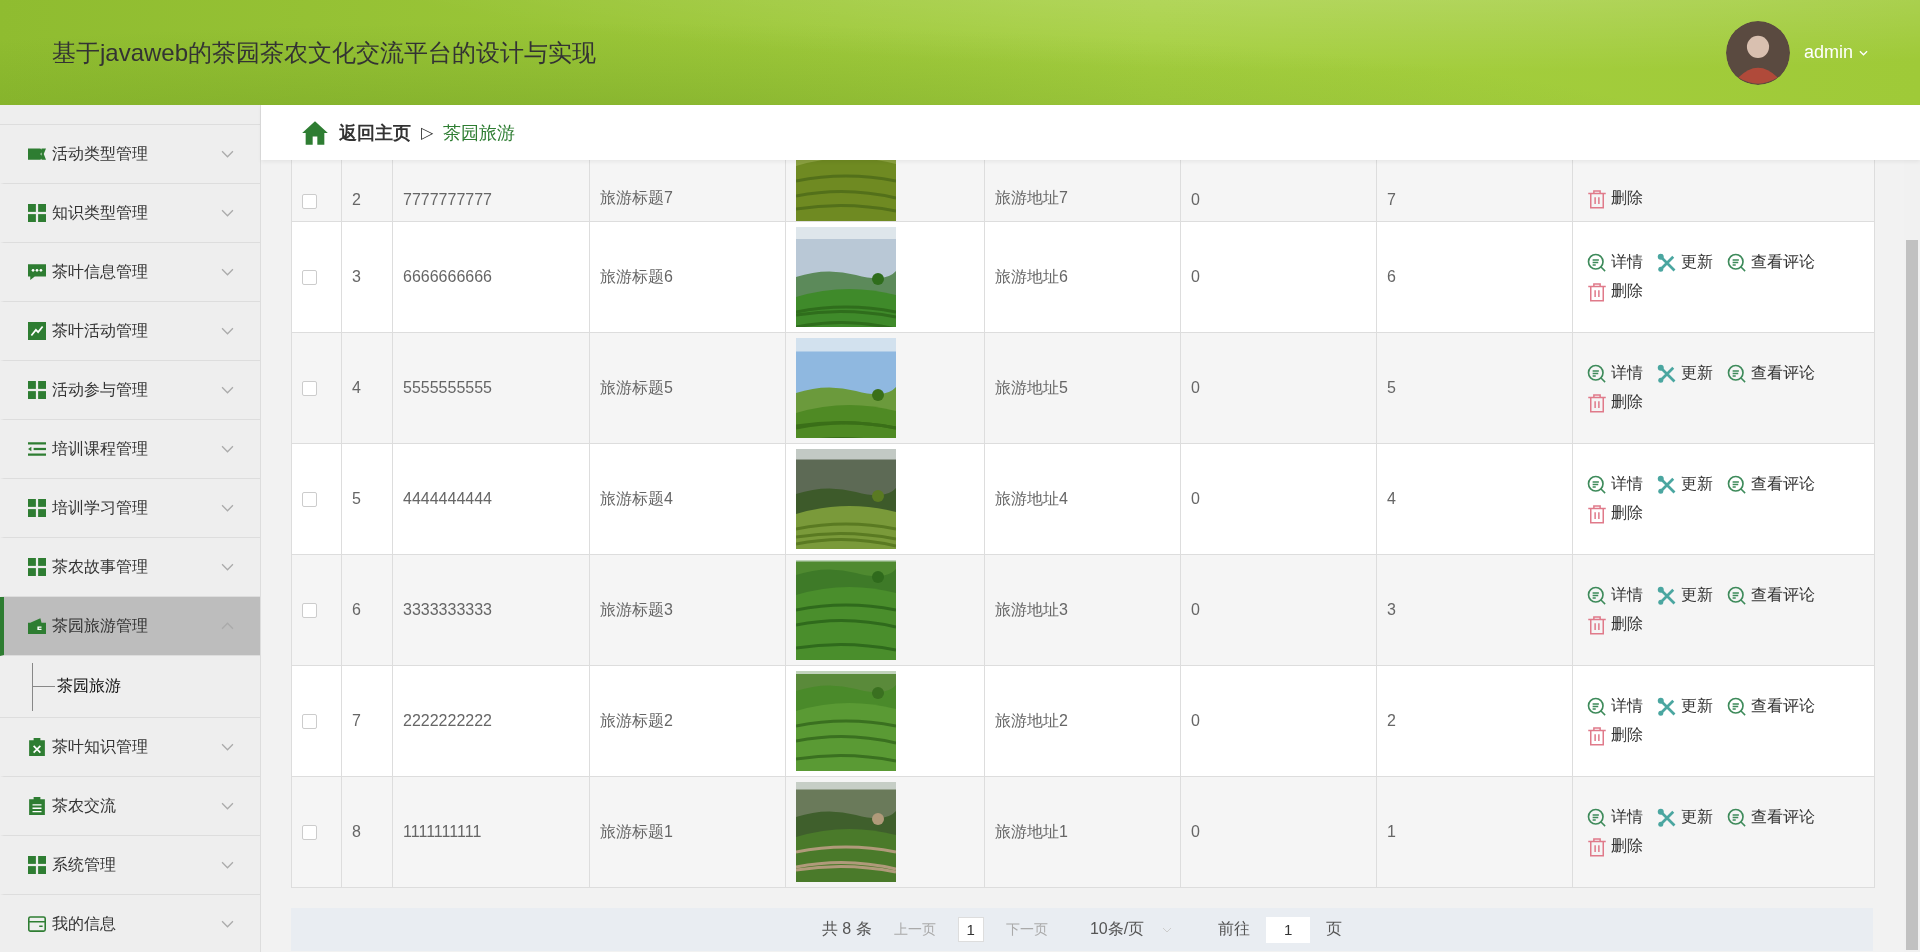  I want to click on menu-item: 茶叶信息管理, so click(130, 272).